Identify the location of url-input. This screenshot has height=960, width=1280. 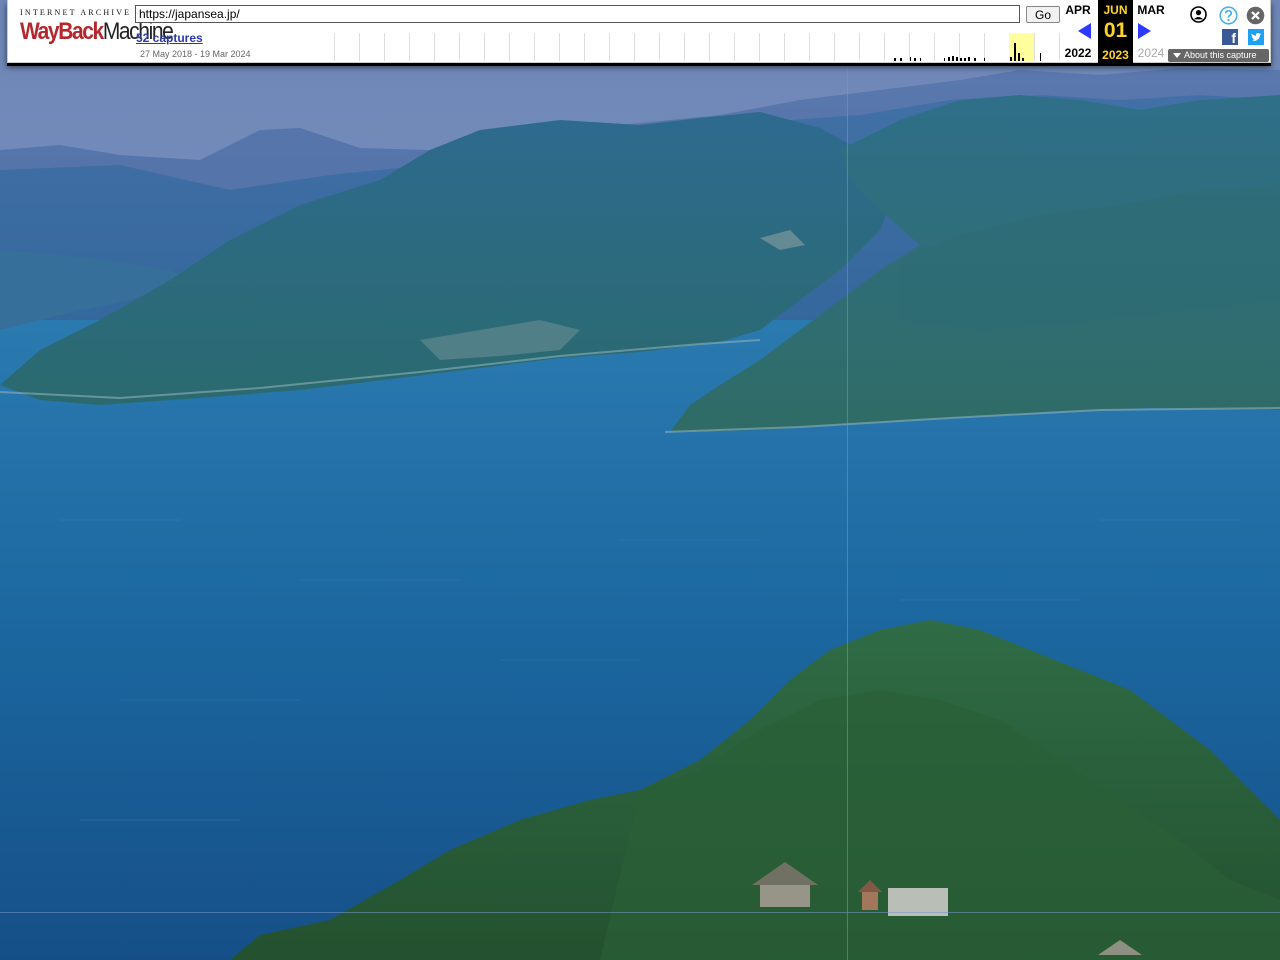
(577, 14).